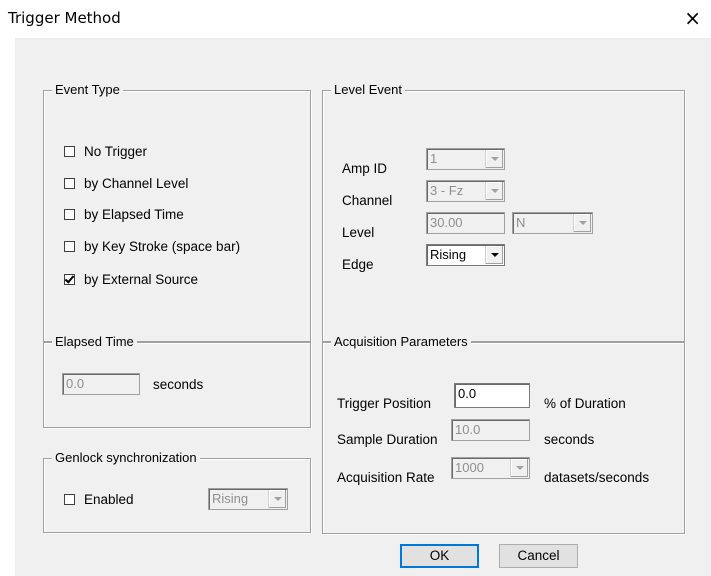 The height and width of the screenshot is (576, 711). I want to click on elapsed-time-checkbox, so click(69, 214).